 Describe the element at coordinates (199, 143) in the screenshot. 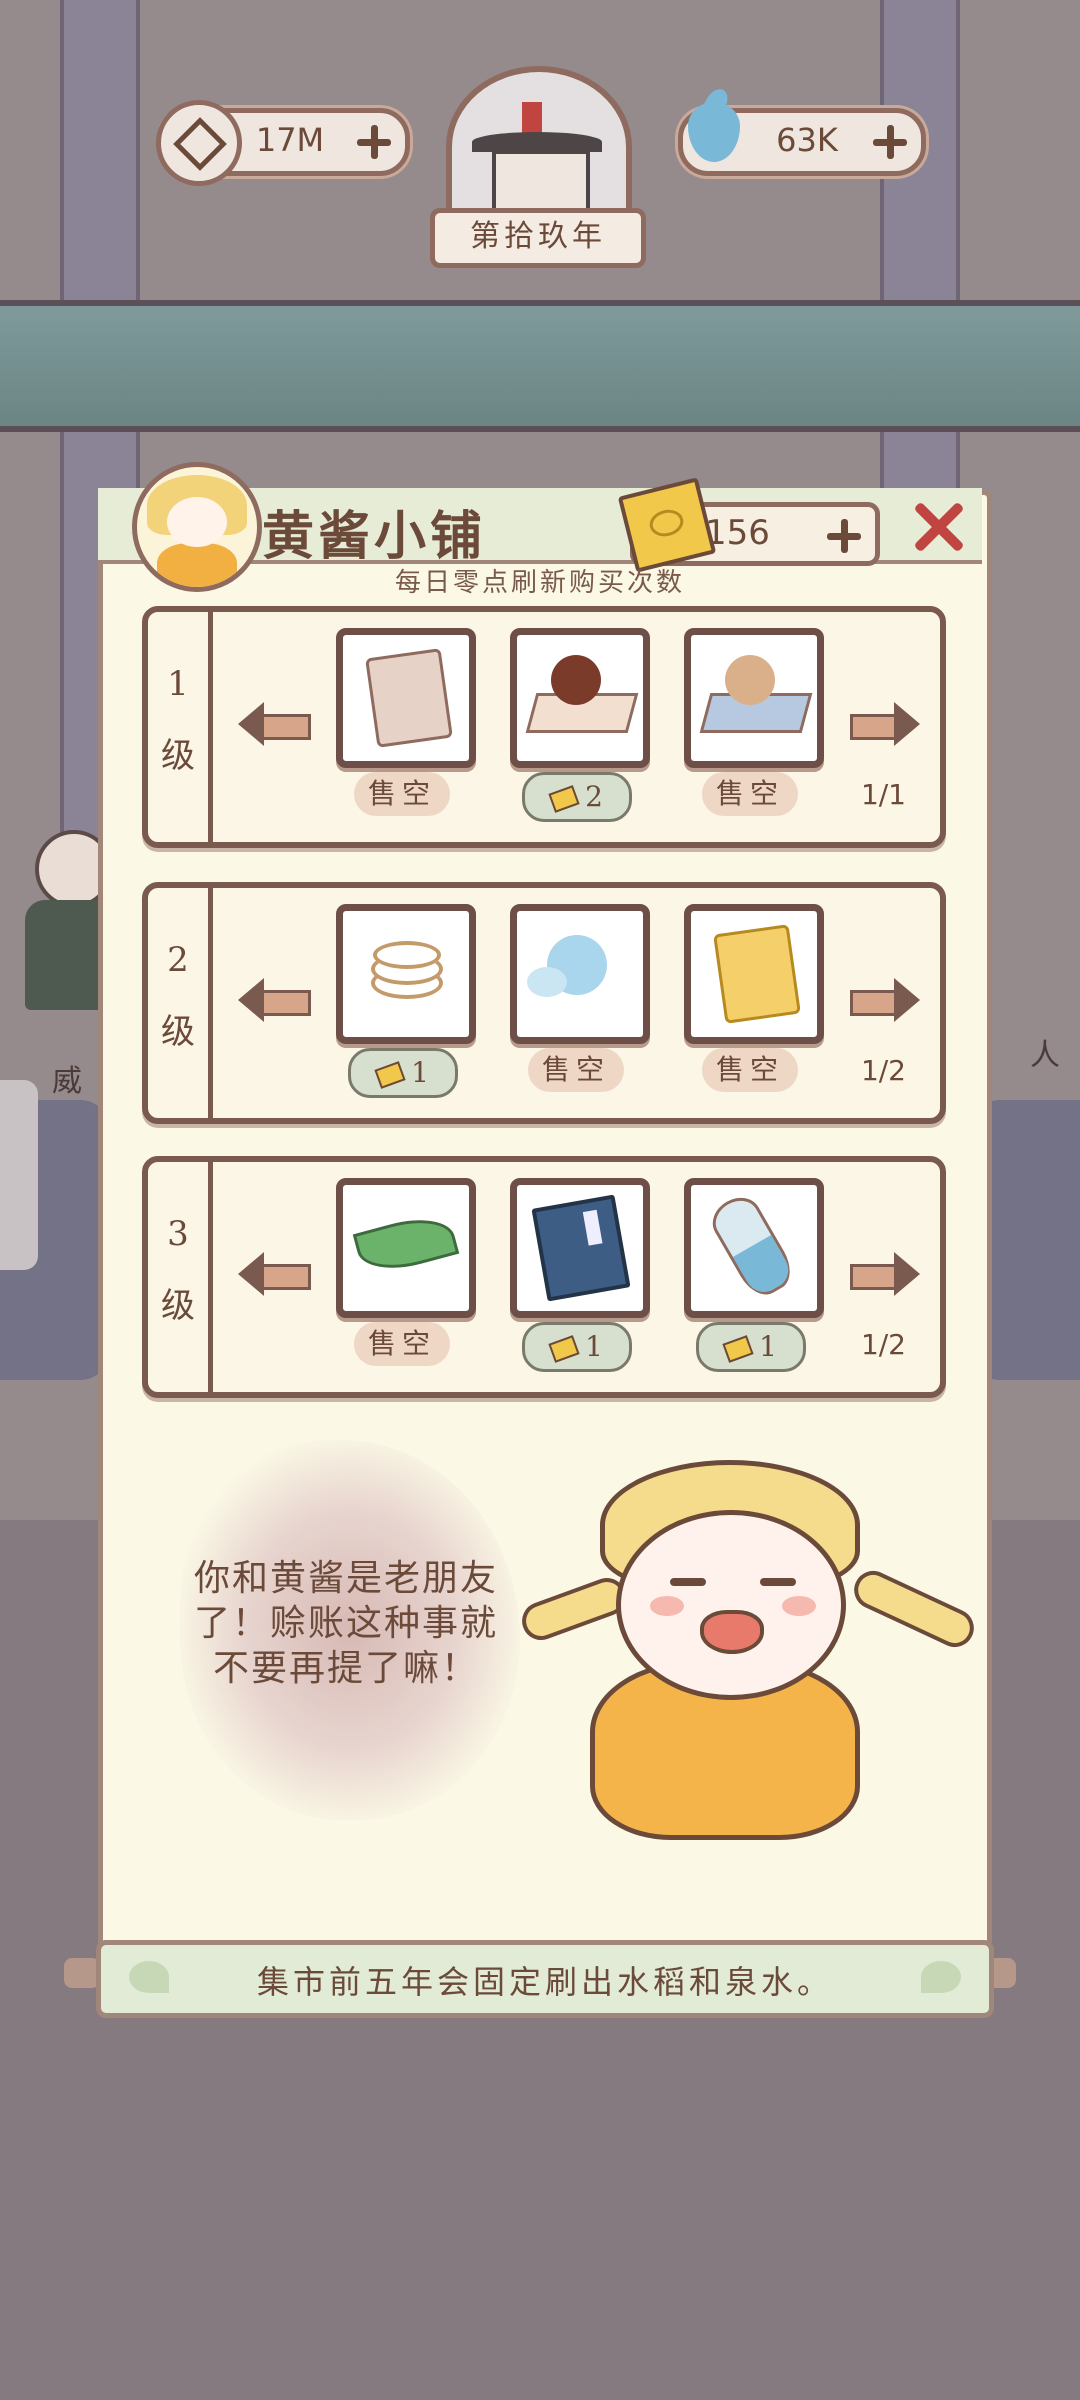

I see `copper-coin-icon` at that location.